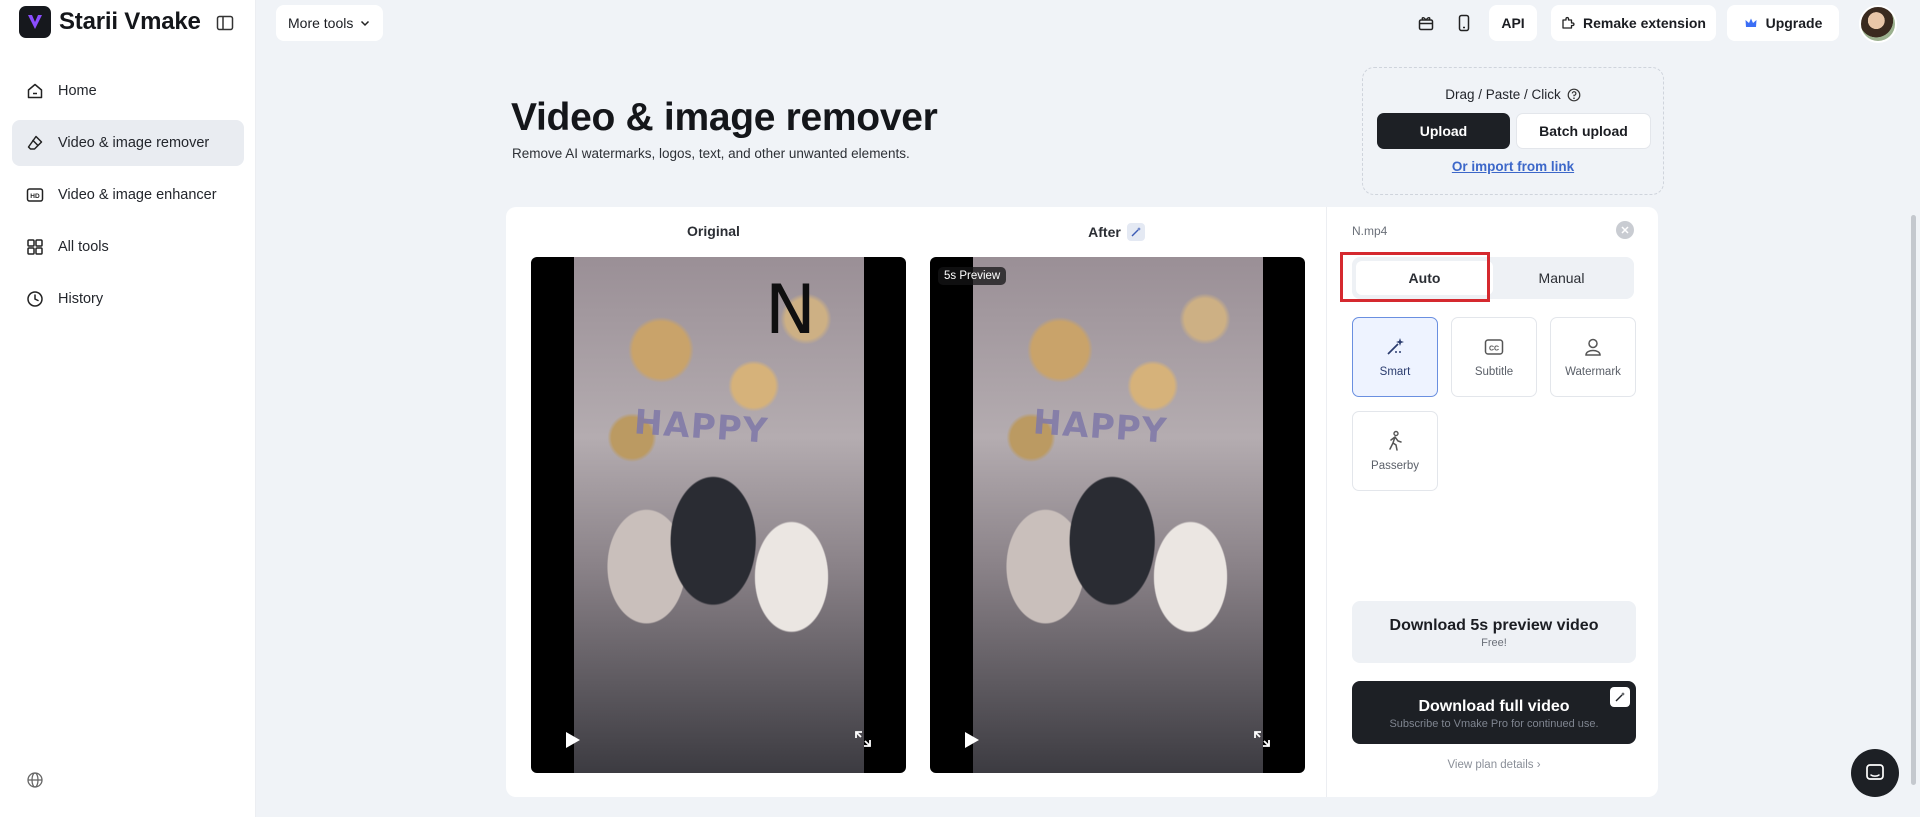 This screenshot has height=817, width=1920. What do you see at coordinates (35, 247) in the screenshot?
I see `grid-icon` at bounding box center [35, 247].